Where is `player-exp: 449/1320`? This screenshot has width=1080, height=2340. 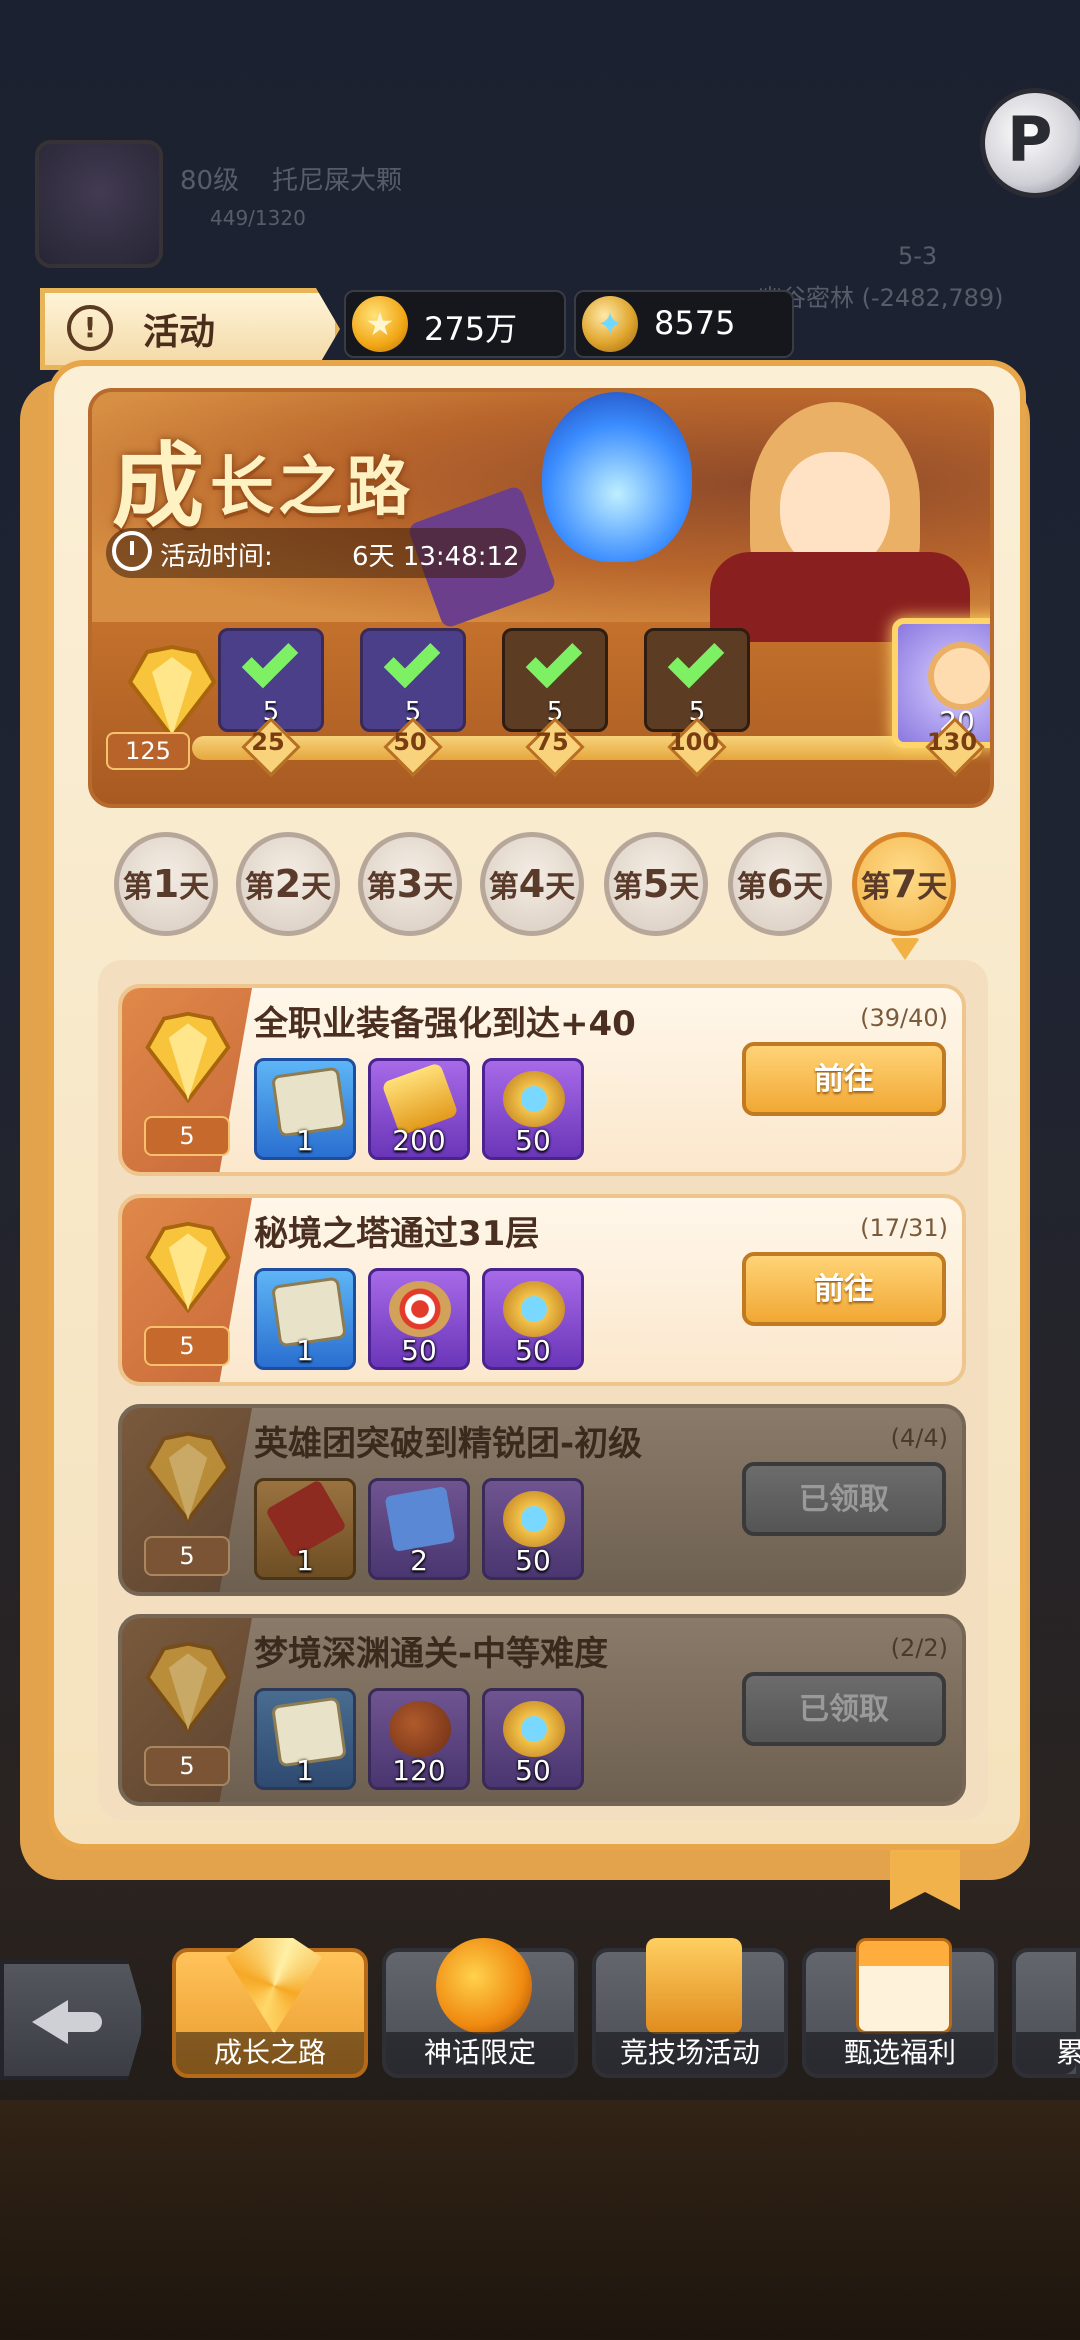 player-exp: 449/1320 is located at coordinates (258, 218).